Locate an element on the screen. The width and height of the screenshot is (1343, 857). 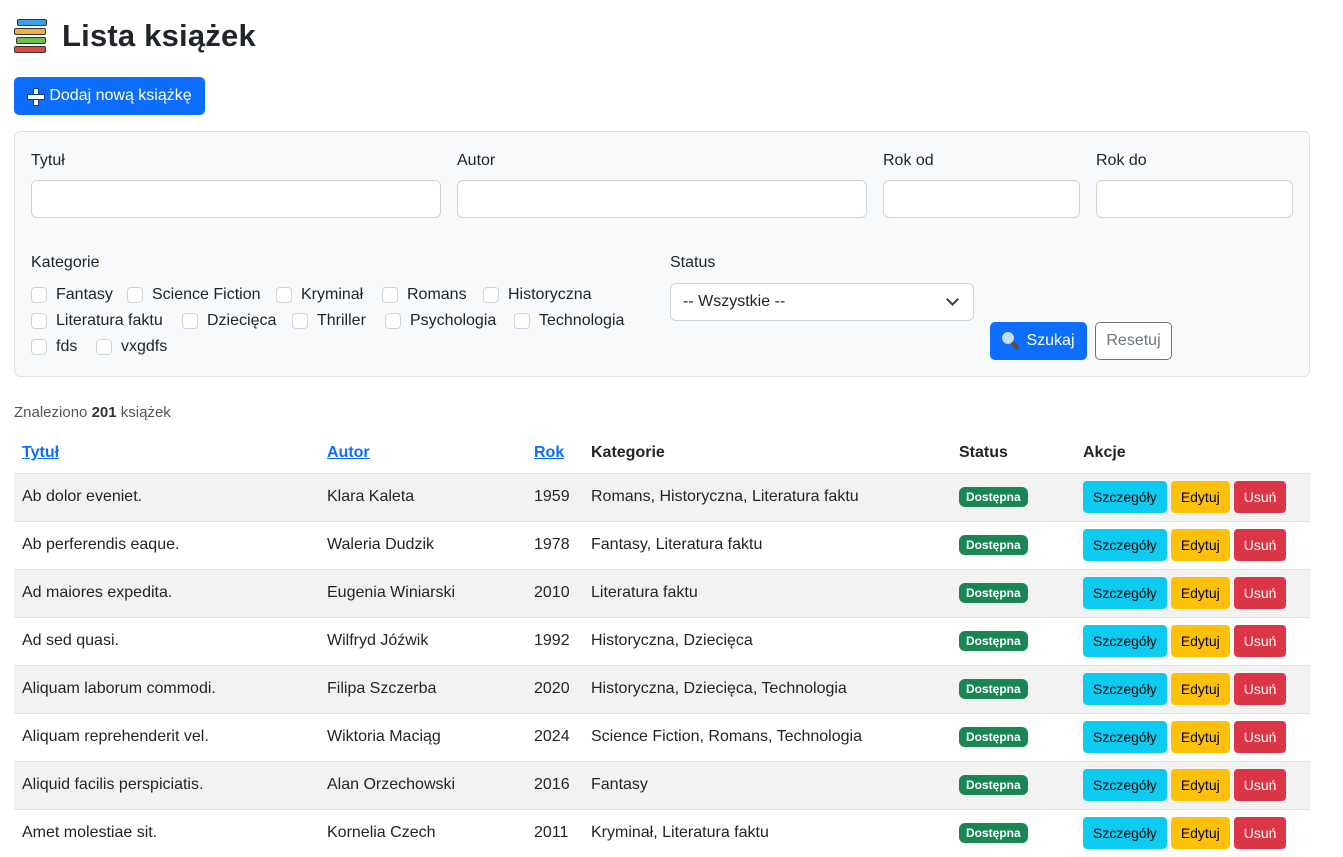
search-button: Szukaj is located at coordinates (1038, 341).